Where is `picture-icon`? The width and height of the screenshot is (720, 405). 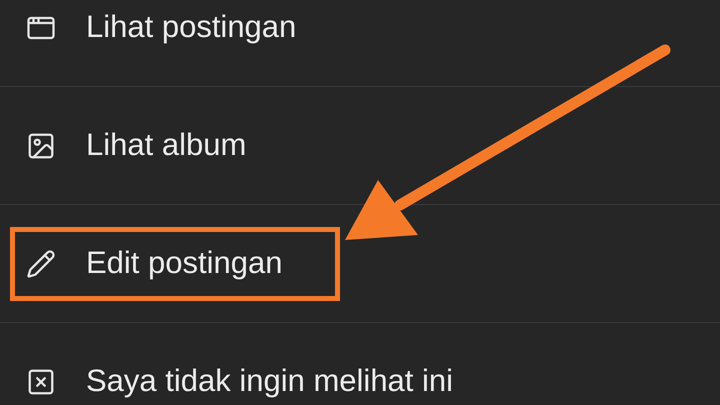 picture-icon is located at coordinates (41, 145).